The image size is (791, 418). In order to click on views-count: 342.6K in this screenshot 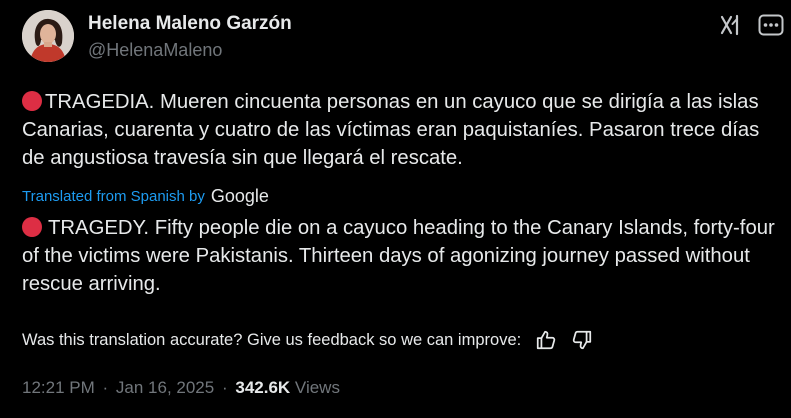, I will do `click(263, 387)`.